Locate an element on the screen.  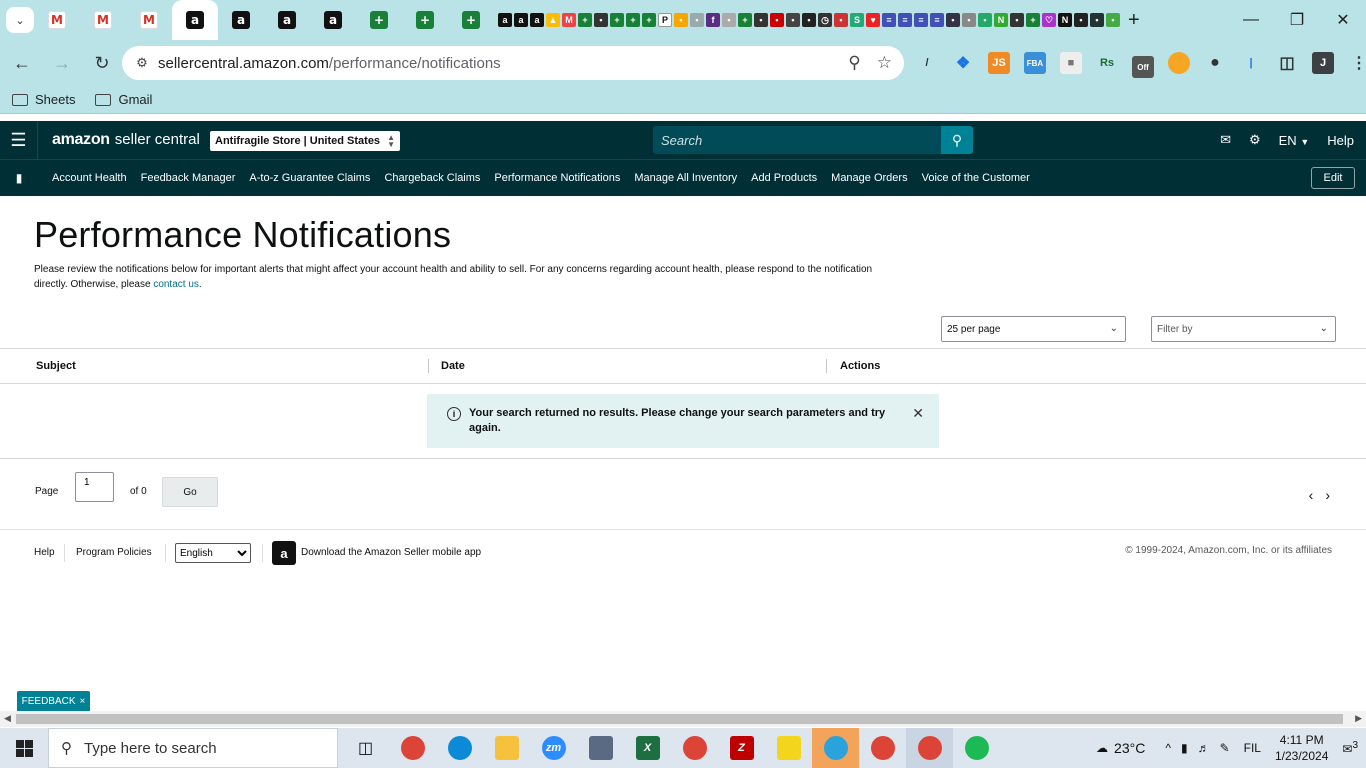
input-language: FIL is located at coordinates (1252, 748).